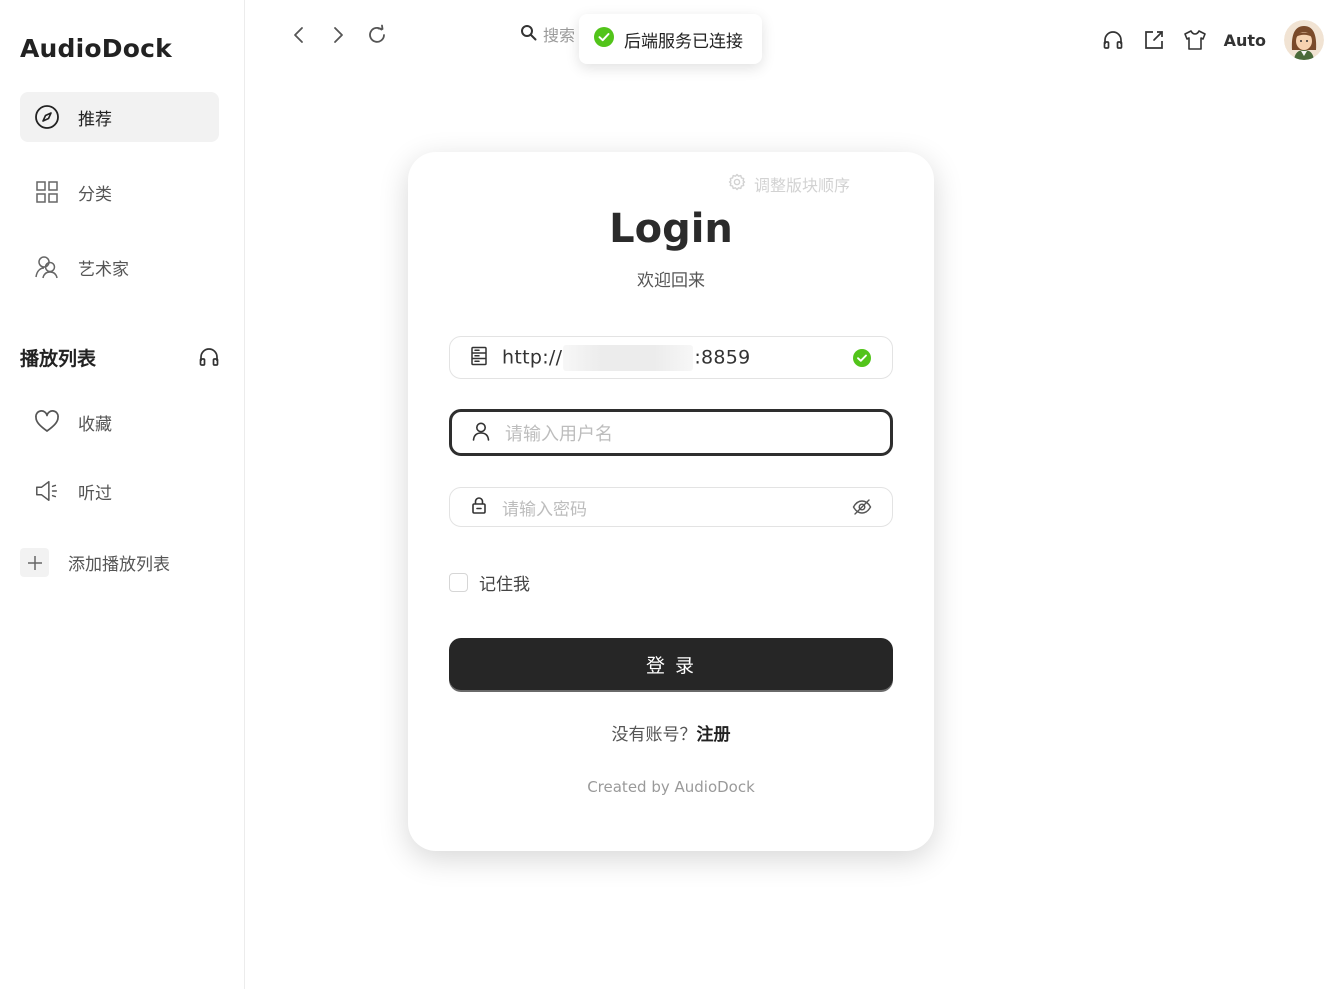 This screenshot has width=1340, height=989. What do you see at coordinates (1304, 40) in the screenshot?
I see `user-avatar` at bounding box center [1304, 40].